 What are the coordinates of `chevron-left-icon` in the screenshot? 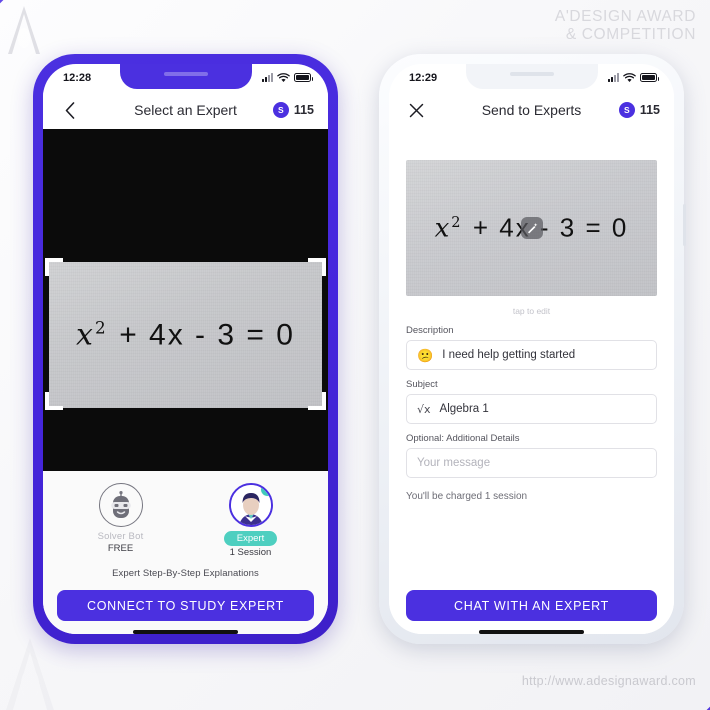 It's located at (70, 110).